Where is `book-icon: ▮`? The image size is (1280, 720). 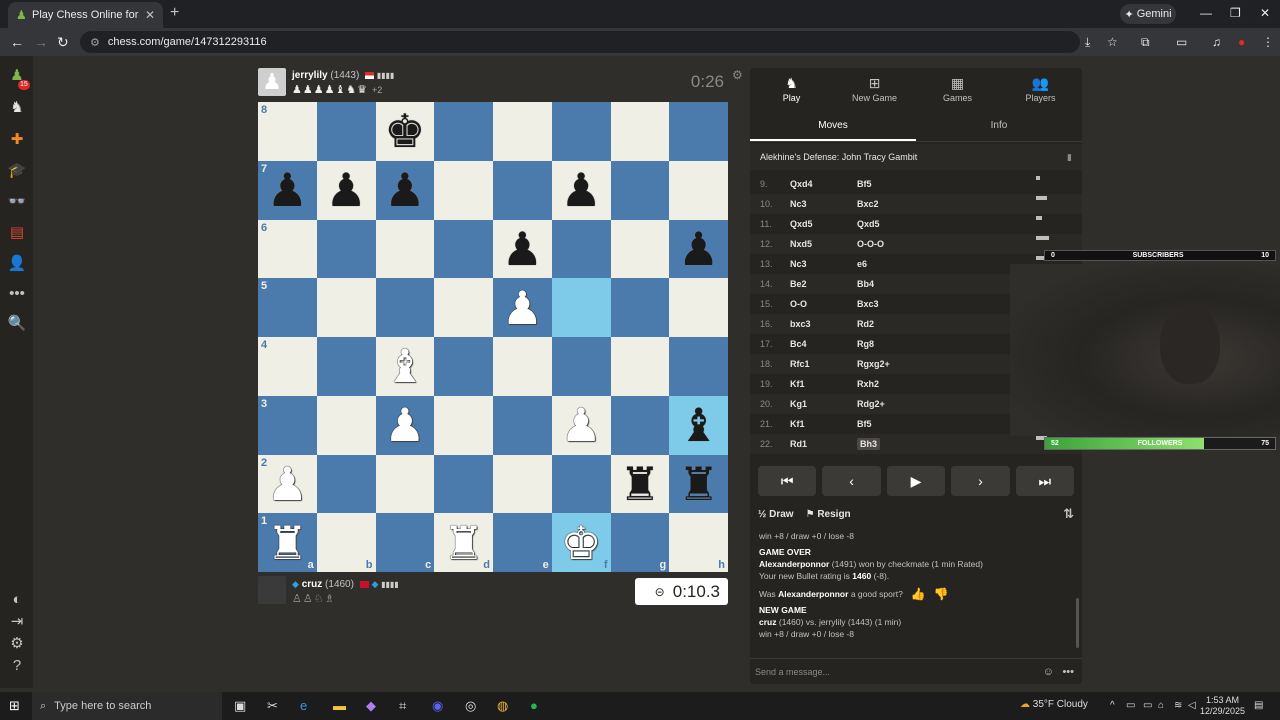
book-icon: ▮ is located at coordinates (1069, 157).